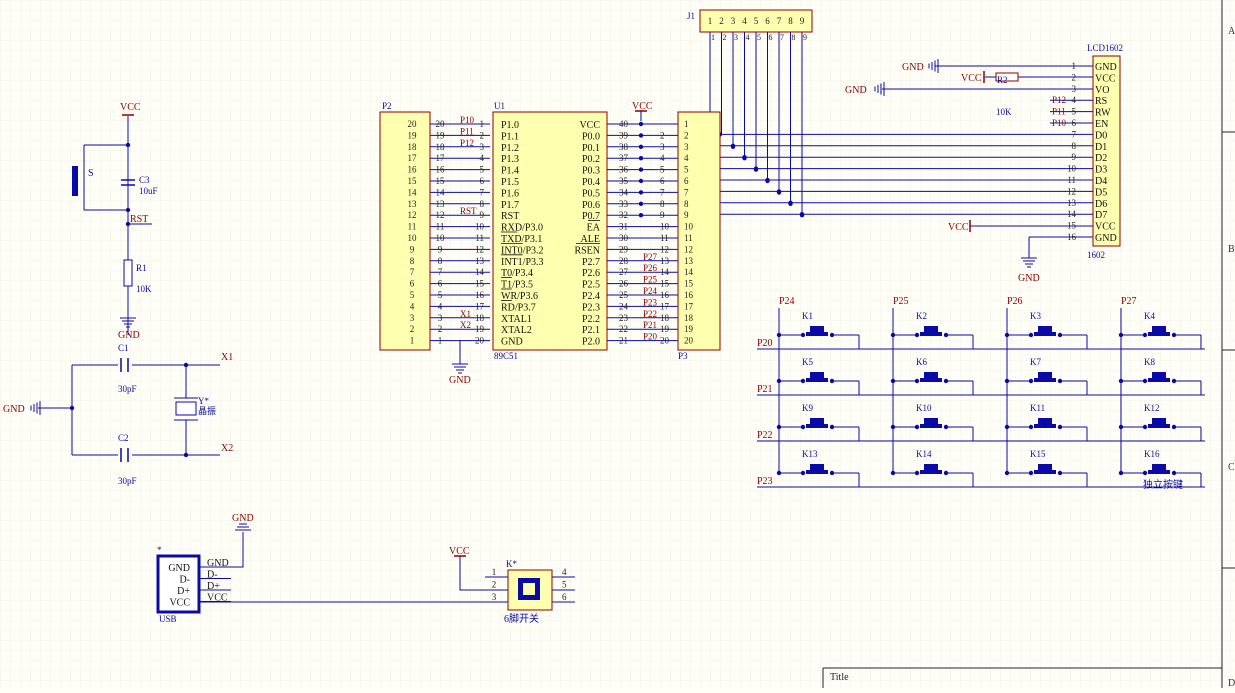 The width and height of the screenshot is (1235, 693). Describe the element at coordinates (958, 227) in the screenshot. I see `vcc-label-lcd-15: VCC` at that location.